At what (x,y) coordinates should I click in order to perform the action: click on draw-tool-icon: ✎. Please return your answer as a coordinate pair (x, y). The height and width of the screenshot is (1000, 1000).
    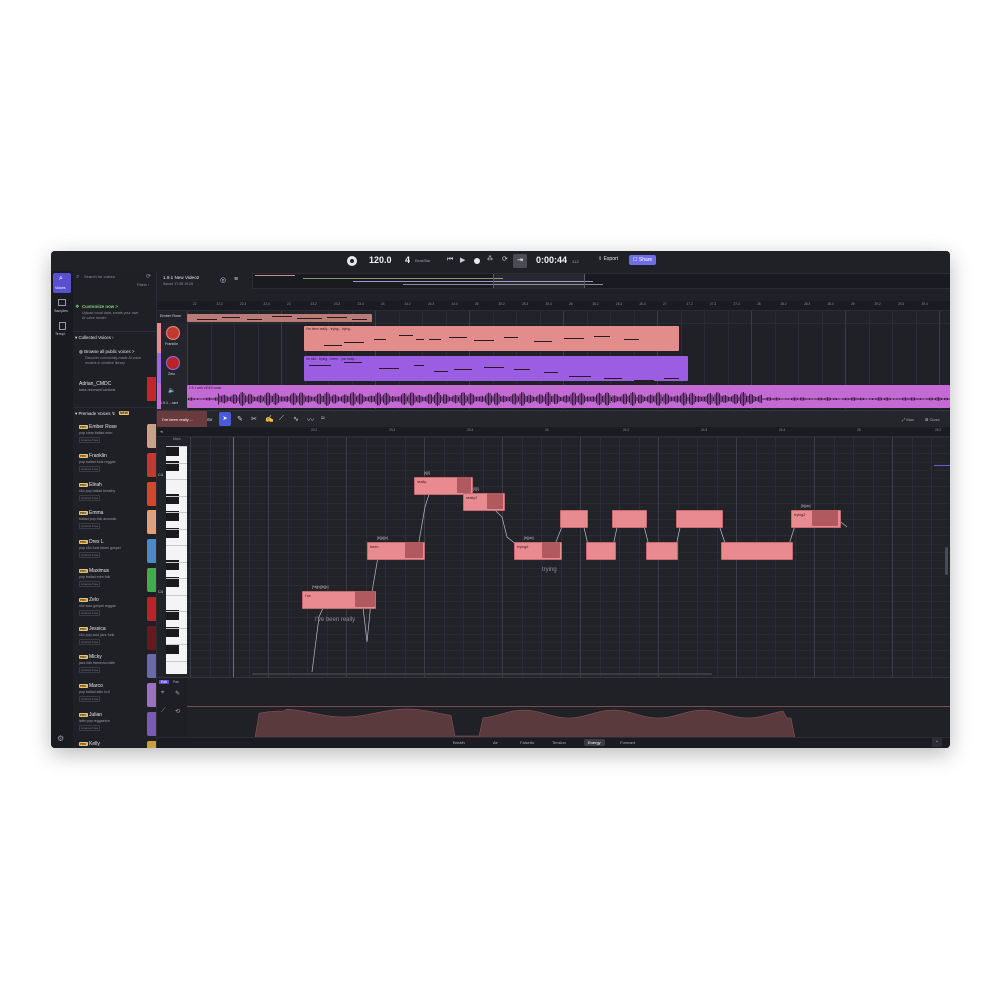
    Looking at the image, I should click on (177, 693).